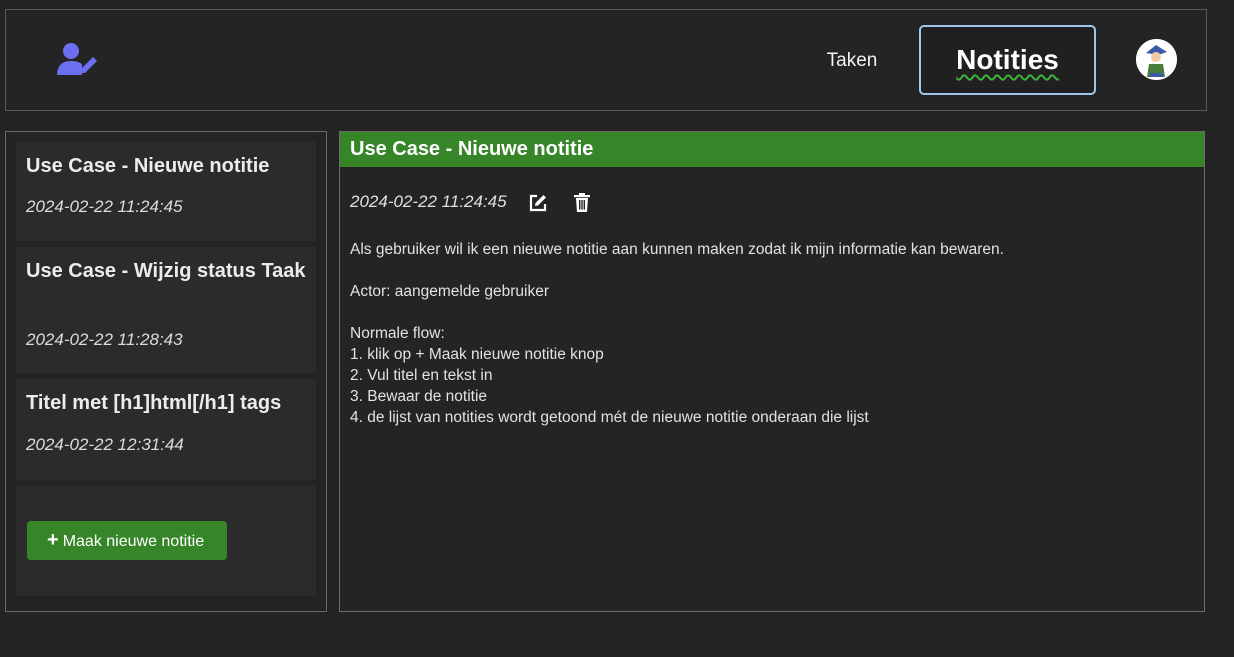  What do you see at coordinates (154, 403) in the screenshot?
I see `note-title: Titel met [h1]html[/h1] tags` at bounding box center [154, 403].